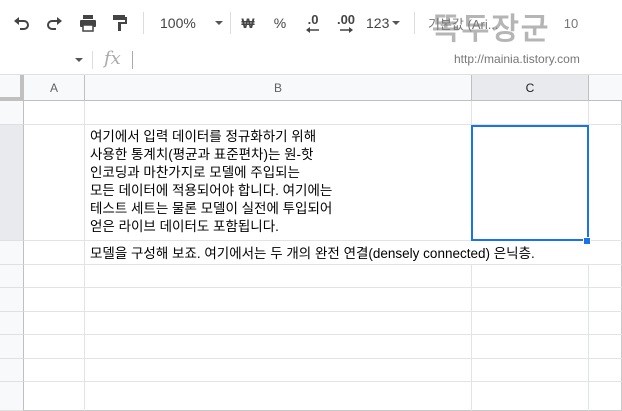 The width and height of the screenshot is (622, 411). What do you see at coordinates (178, 23) in the screenshot?
I see `zoom-value: 100%` at bounding box center [178, 23].